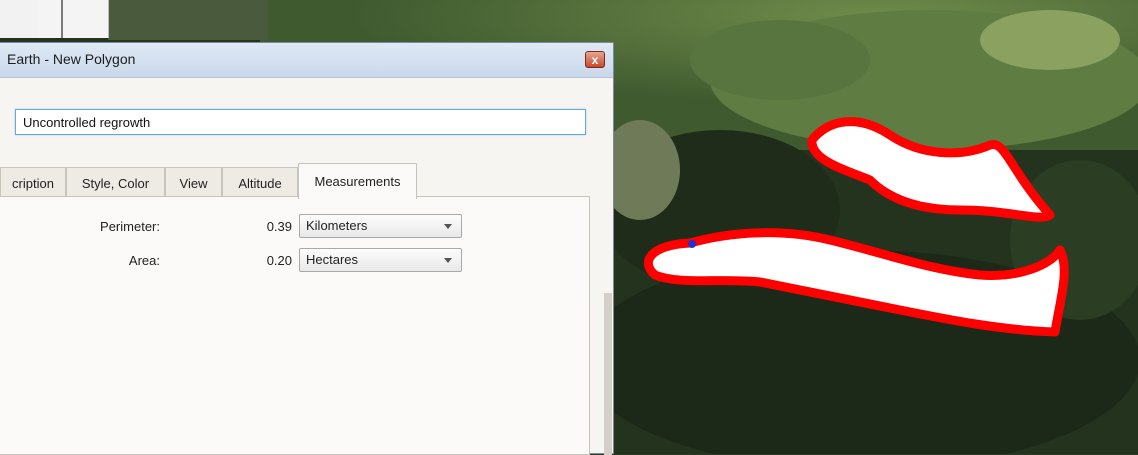 The width and height of the screenshot is (1138, 455). What do you see at coordinates (380, 260) in the screenshot?
I see `area-unit-select: Hectares` at bounding box center [380, 260].